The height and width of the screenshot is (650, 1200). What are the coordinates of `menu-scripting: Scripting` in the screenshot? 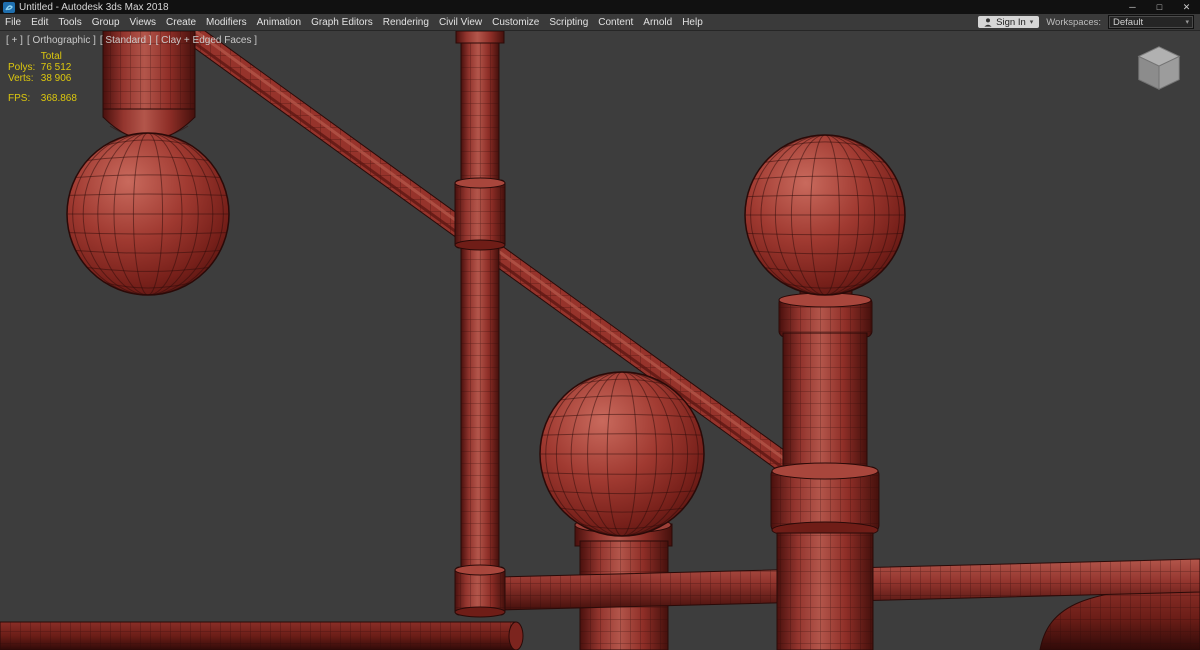 It's located at (568, 22).